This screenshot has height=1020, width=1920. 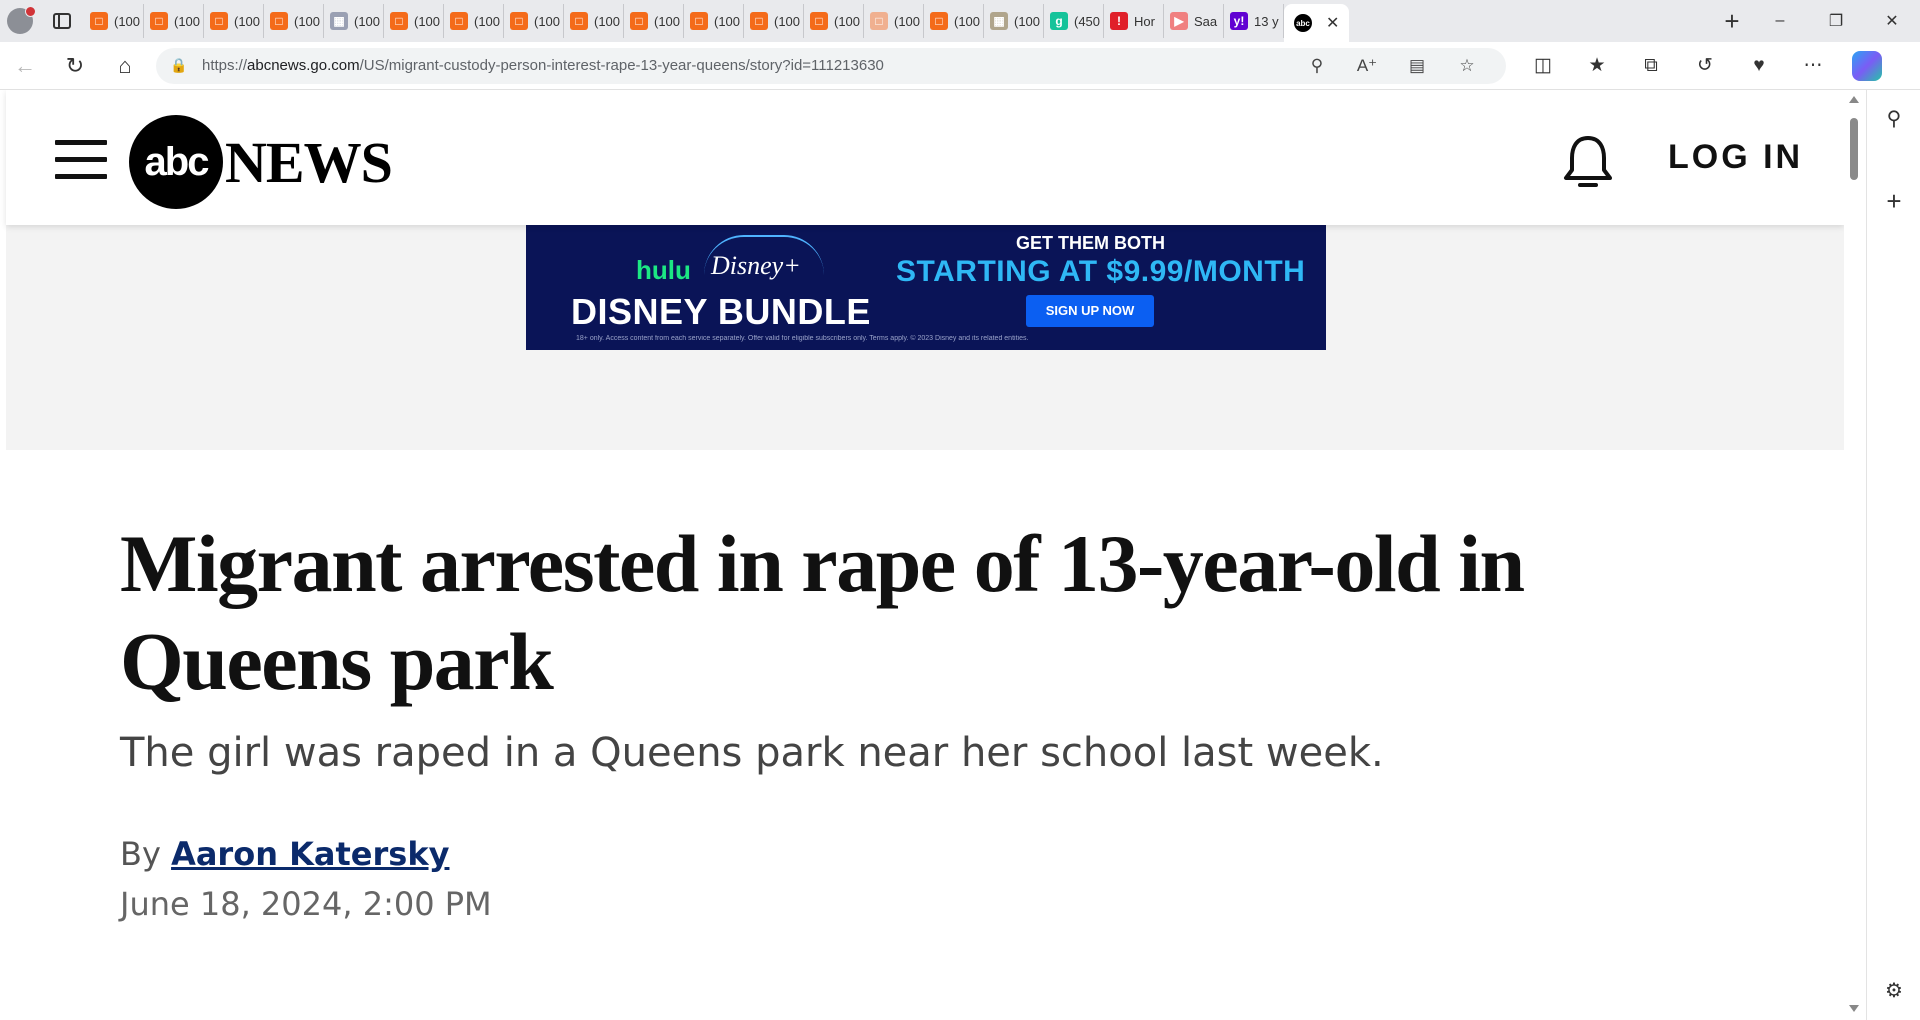 What do you see at coordinates (1588, 161) in the screenshot?
I see `notification-bell-icon` at bounding box center [1588, 161].